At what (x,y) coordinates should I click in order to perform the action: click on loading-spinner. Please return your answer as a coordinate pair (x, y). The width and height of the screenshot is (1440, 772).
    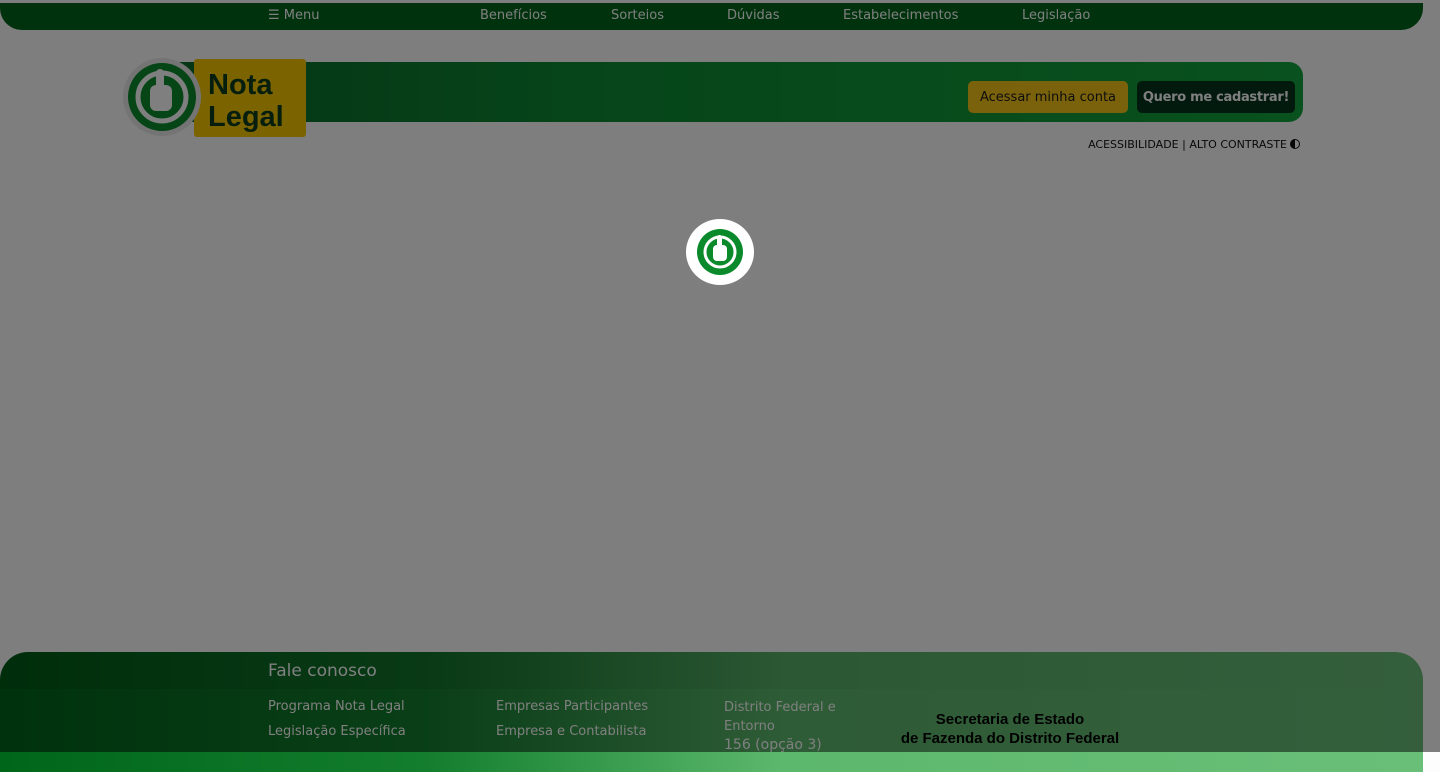
    Looking at the image, I should click on (720, 252).